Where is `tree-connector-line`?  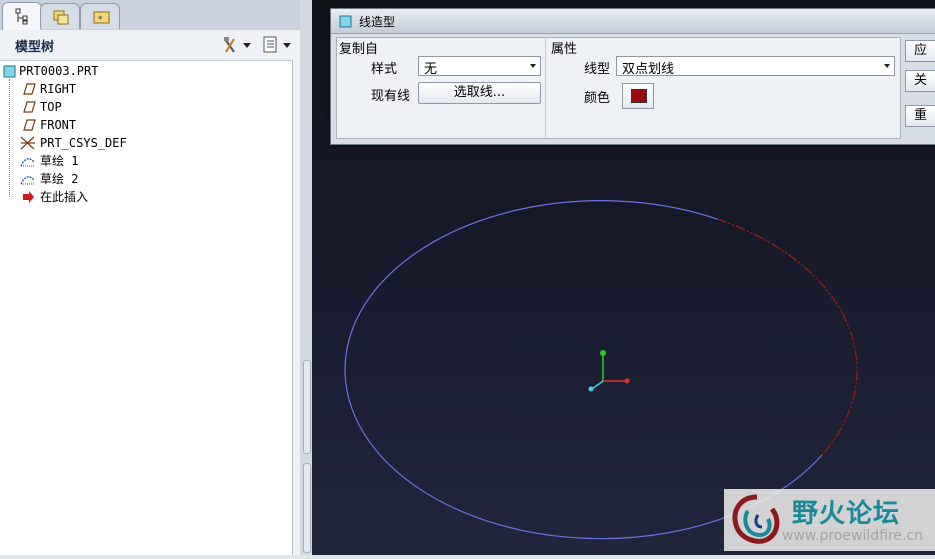
tree-connector-line is located at coordinates (9, 138).